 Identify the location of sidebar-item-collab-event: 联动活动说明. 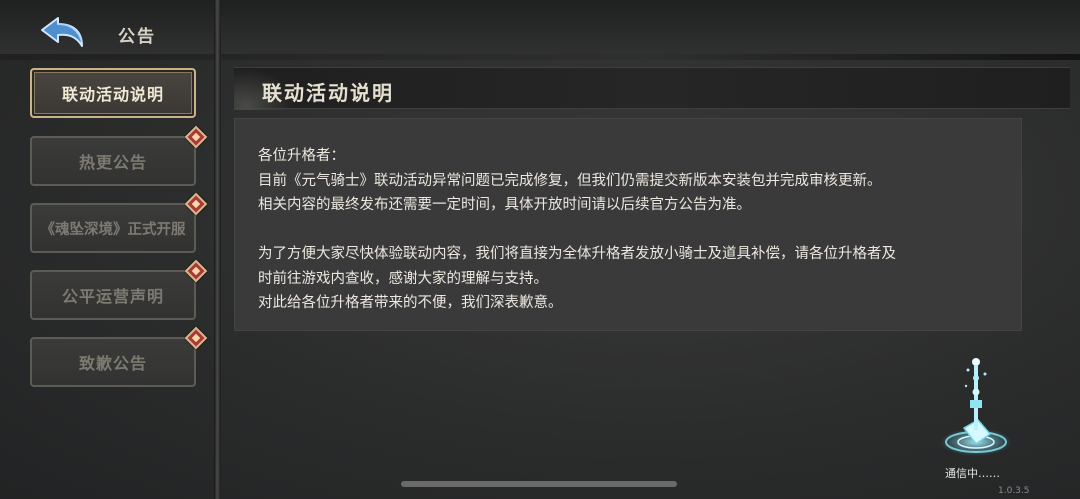
(113, 93).